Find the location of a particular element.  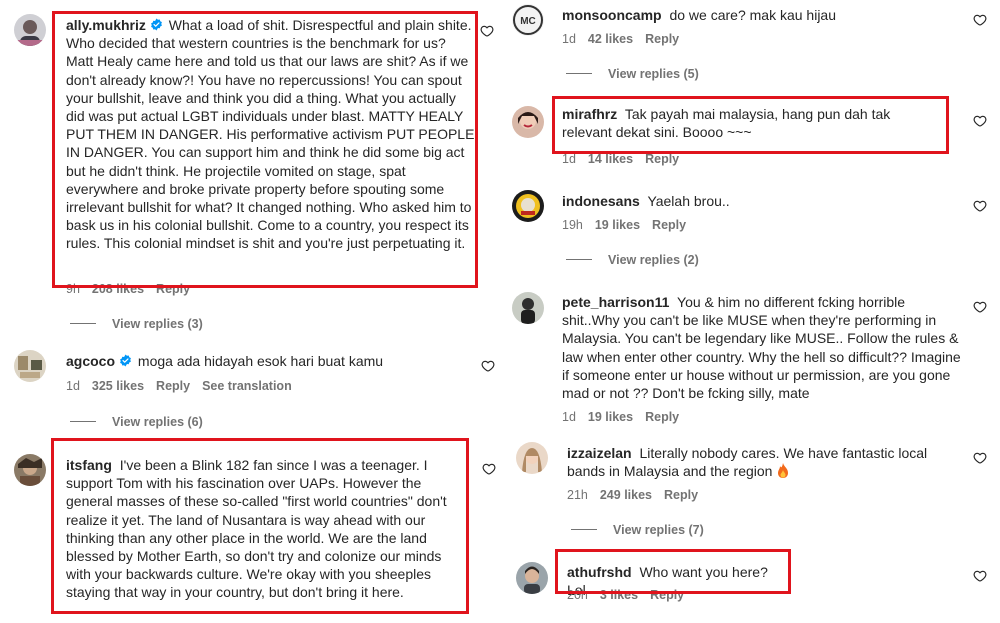

view-replies-button: View replies (2) is located at coordinates (632, 260).